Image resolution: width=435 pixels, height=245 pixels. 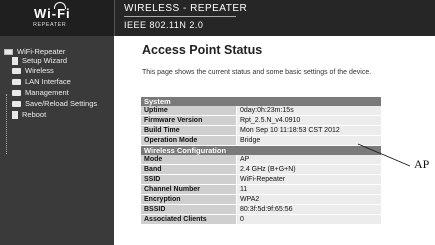 I want to click on callout-leader-line, so click(x=384, y=155).